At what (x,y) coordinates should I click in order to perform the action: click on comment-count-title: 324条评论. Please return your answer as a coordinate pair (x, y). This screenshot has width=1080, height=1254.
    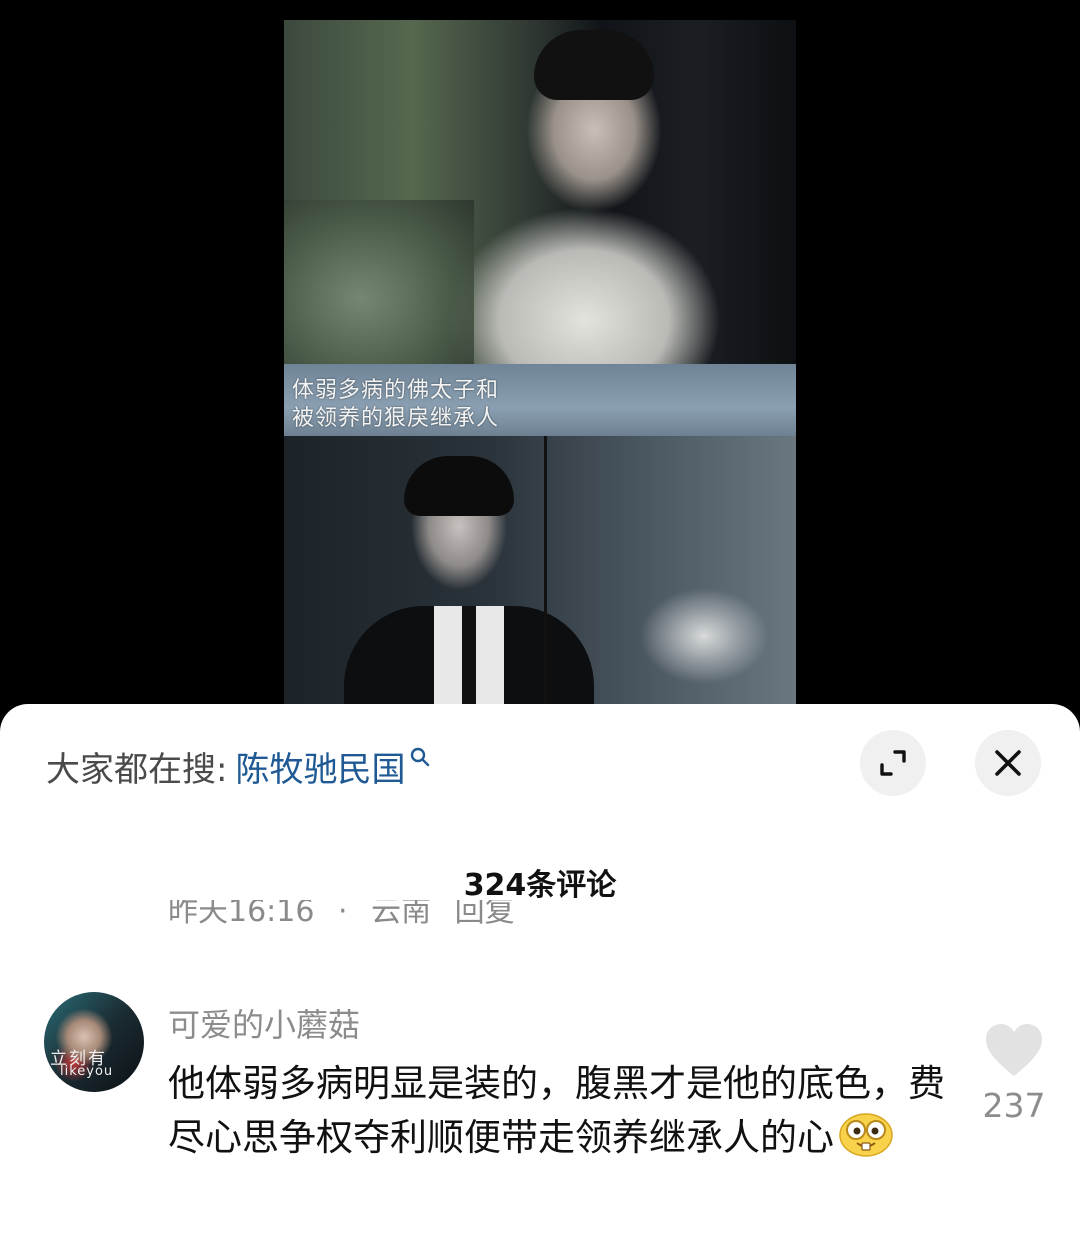
    Looking at the image, I should click on (540, 885).